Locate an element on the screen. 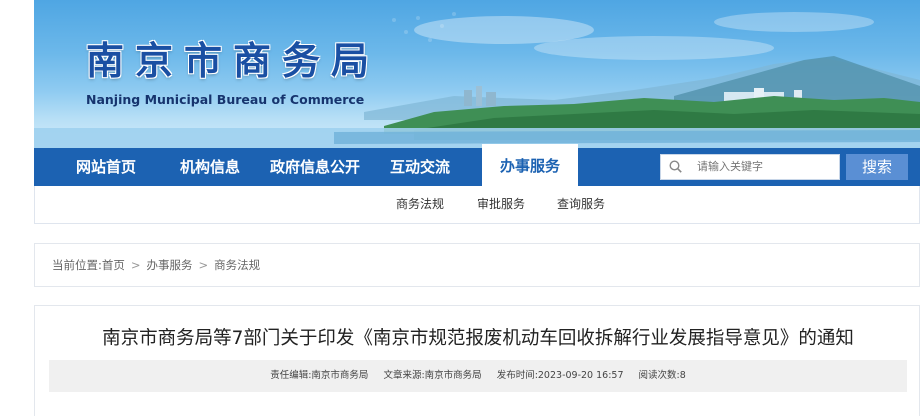  sub-nav-item-approval: 审批服务 is located at coordinates (501, 204).